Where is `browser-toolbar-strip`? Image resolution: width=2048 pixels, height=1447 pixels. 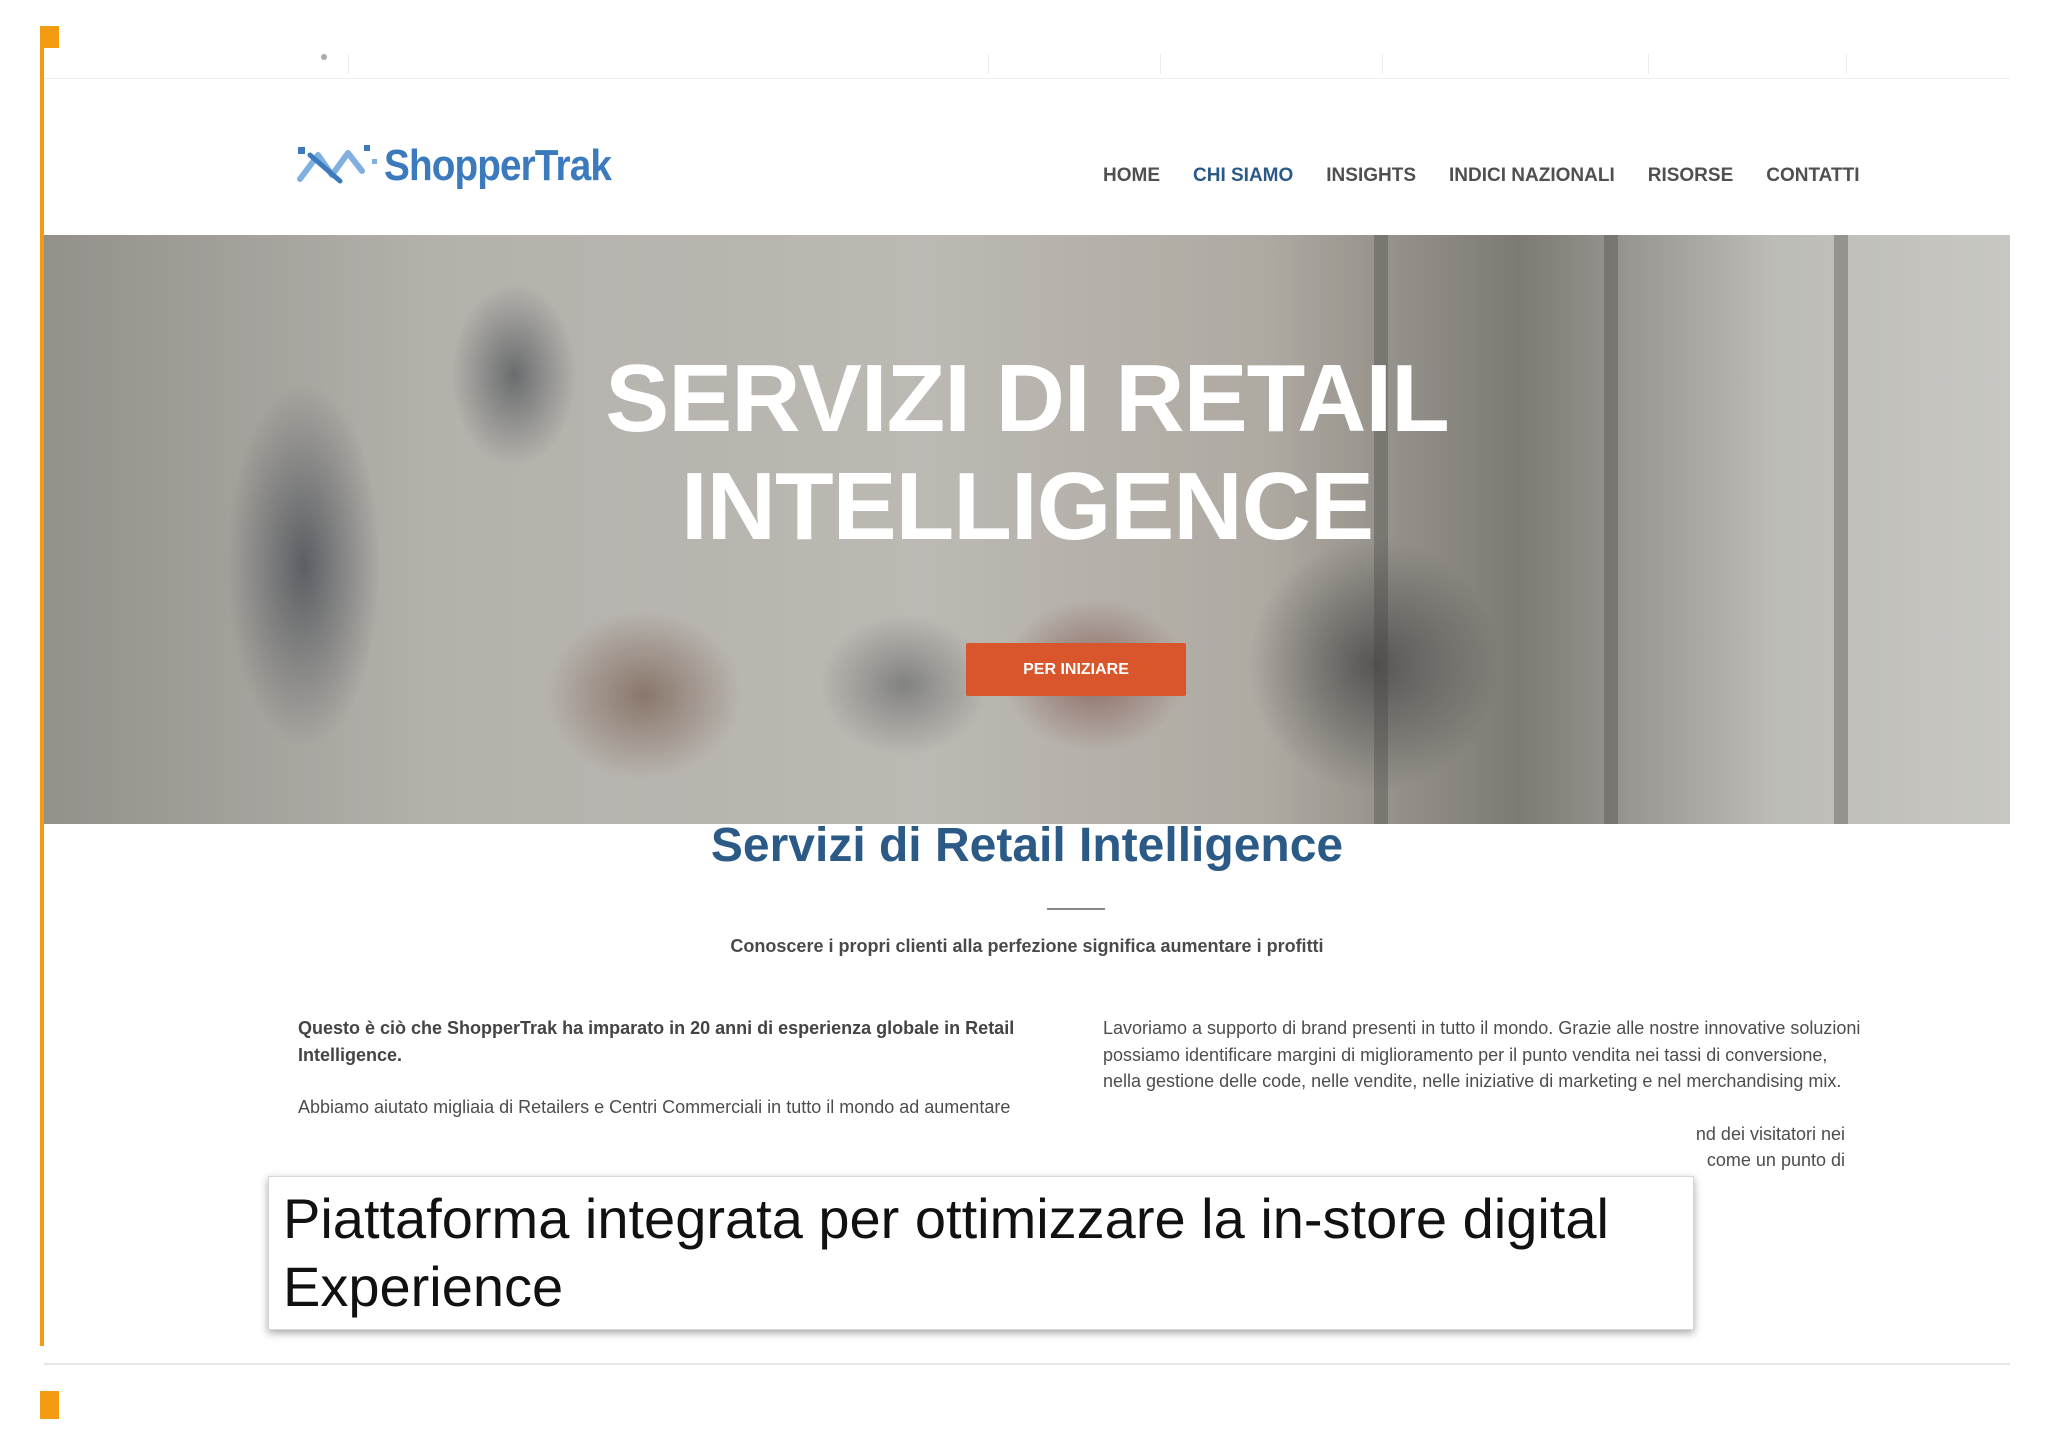
browser-toolbar-strip is located at coordinates (1027, 63).